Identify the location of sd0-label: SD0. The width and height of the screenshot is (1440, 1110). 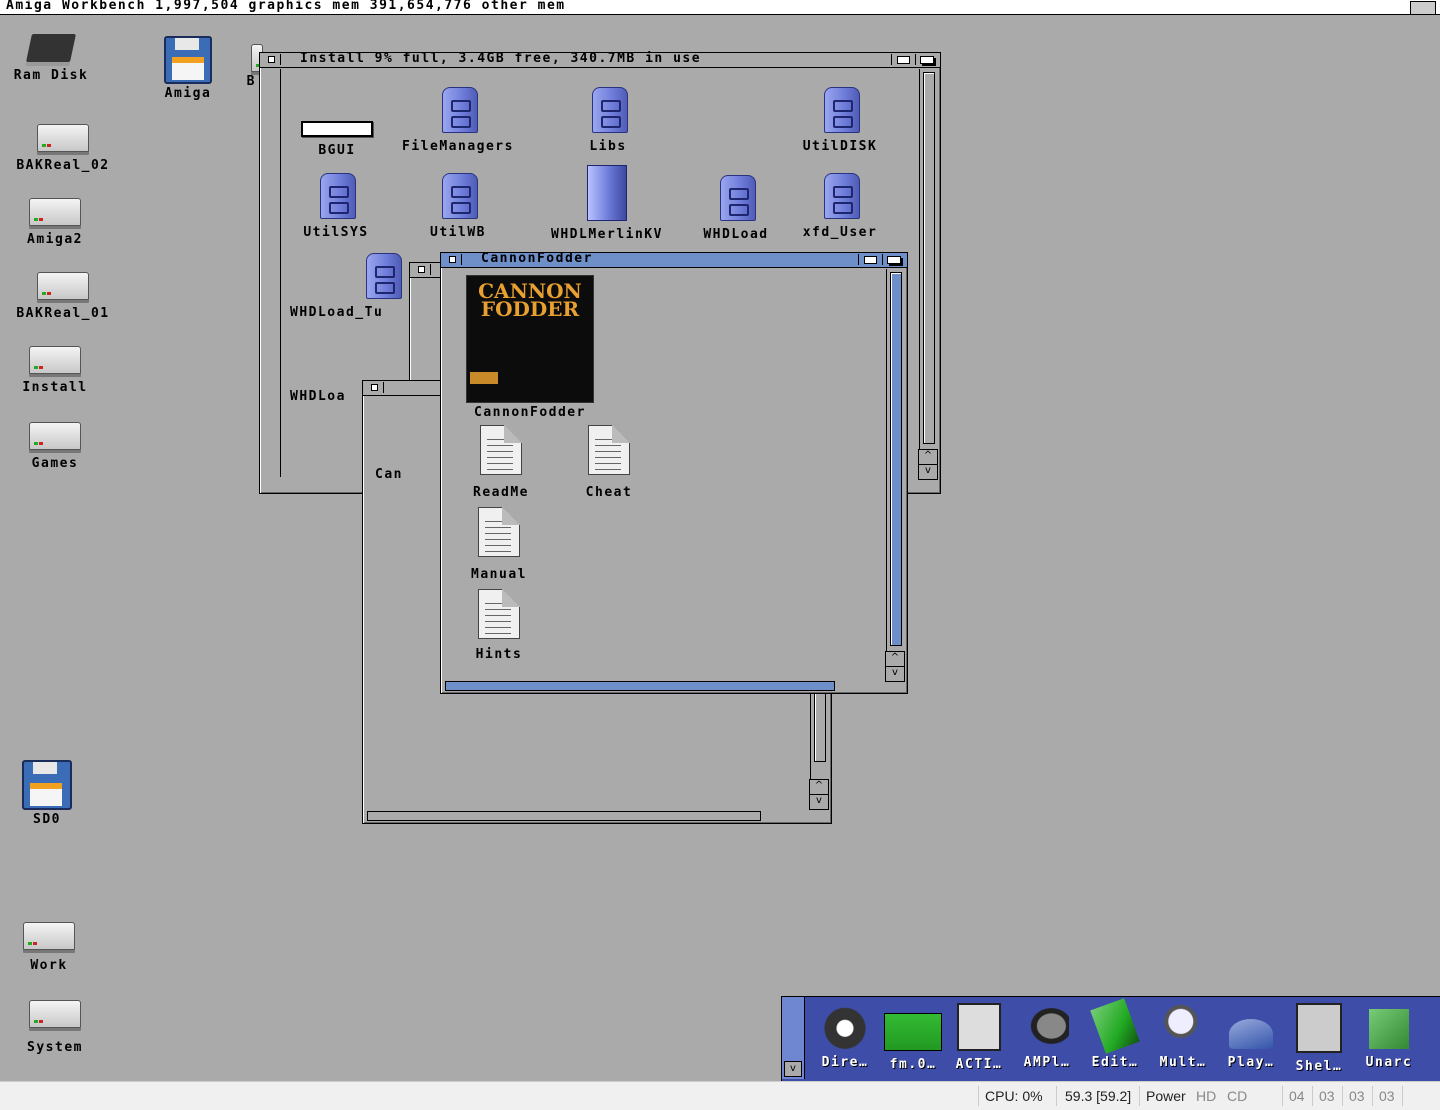
(47, 819).